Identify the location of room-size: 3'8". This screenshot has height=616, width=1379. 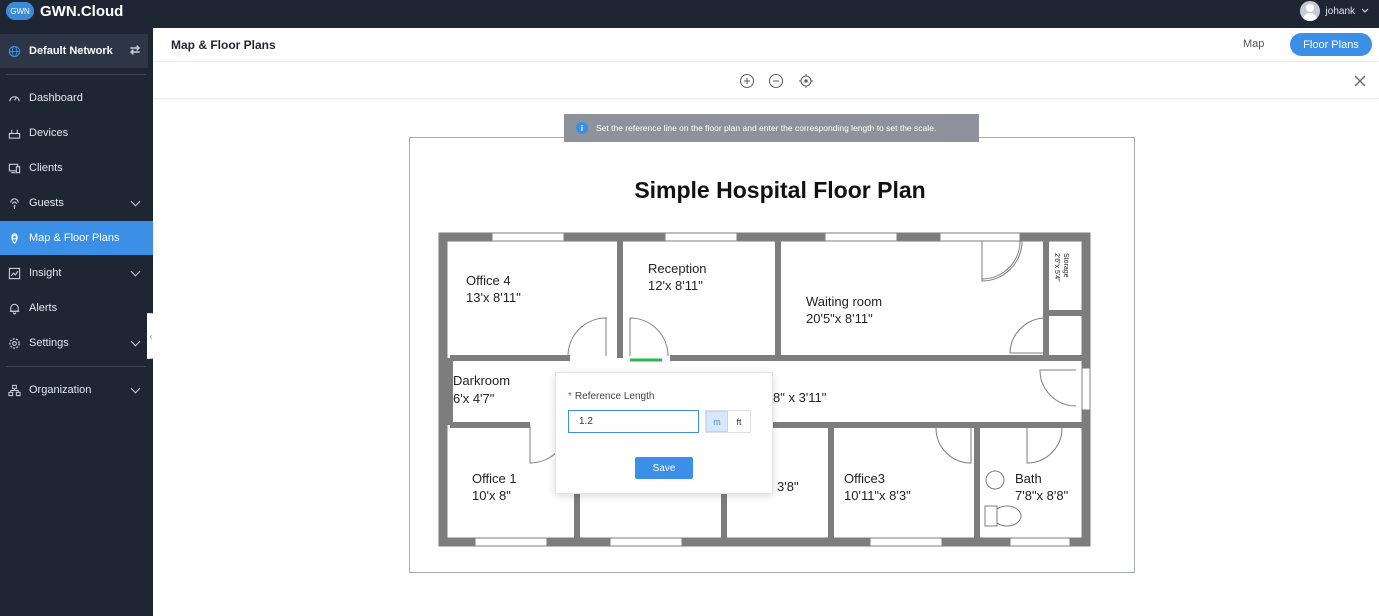
(788, 486).